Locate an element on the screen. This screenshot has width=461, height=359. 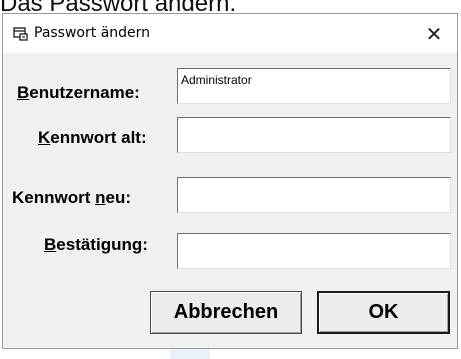
ok-button: OK is located at coordinates (383, 312).